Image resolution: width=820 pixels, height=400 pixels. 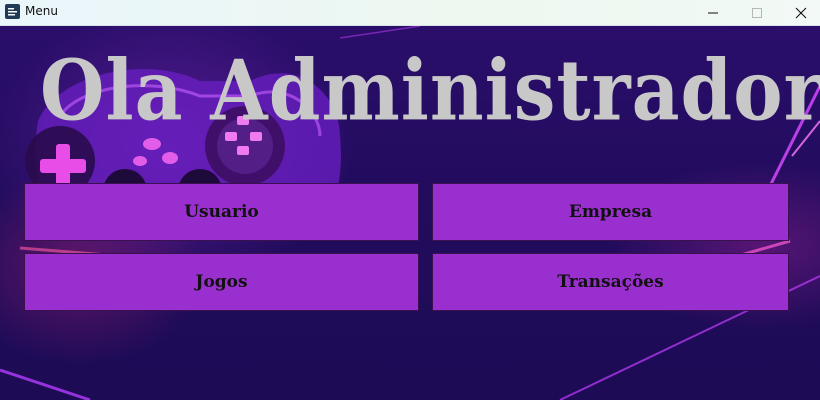 What do you see at coordinates (610, 212) in the screenshot?
I see `empresa-button: Empresa` at bounding box center [610, 212].